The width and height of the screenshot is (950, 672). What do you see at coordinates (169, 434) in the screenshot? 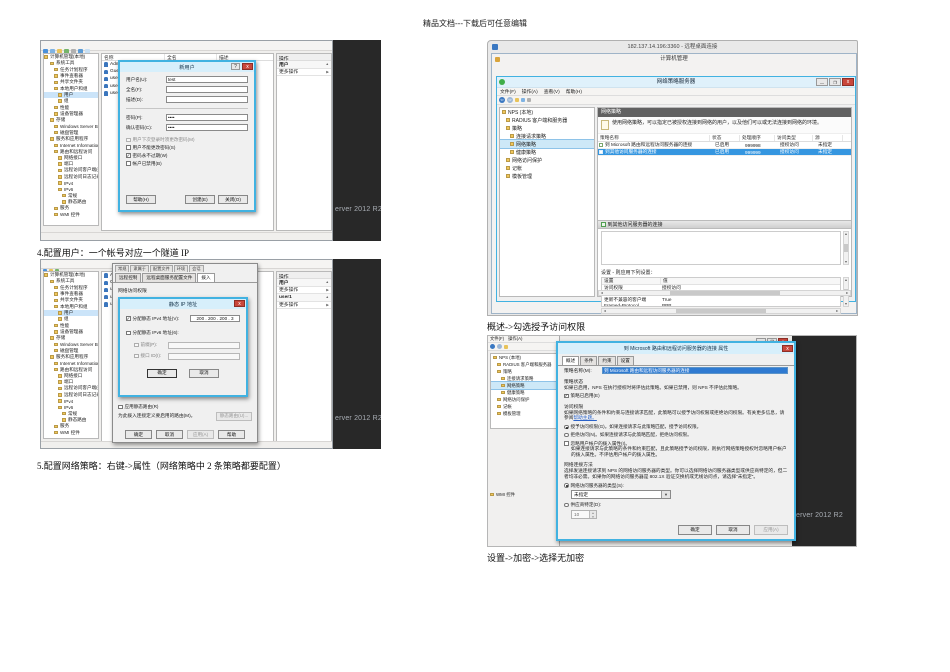
I see `dialog-button: 取消` at bounding box center [169, 434].